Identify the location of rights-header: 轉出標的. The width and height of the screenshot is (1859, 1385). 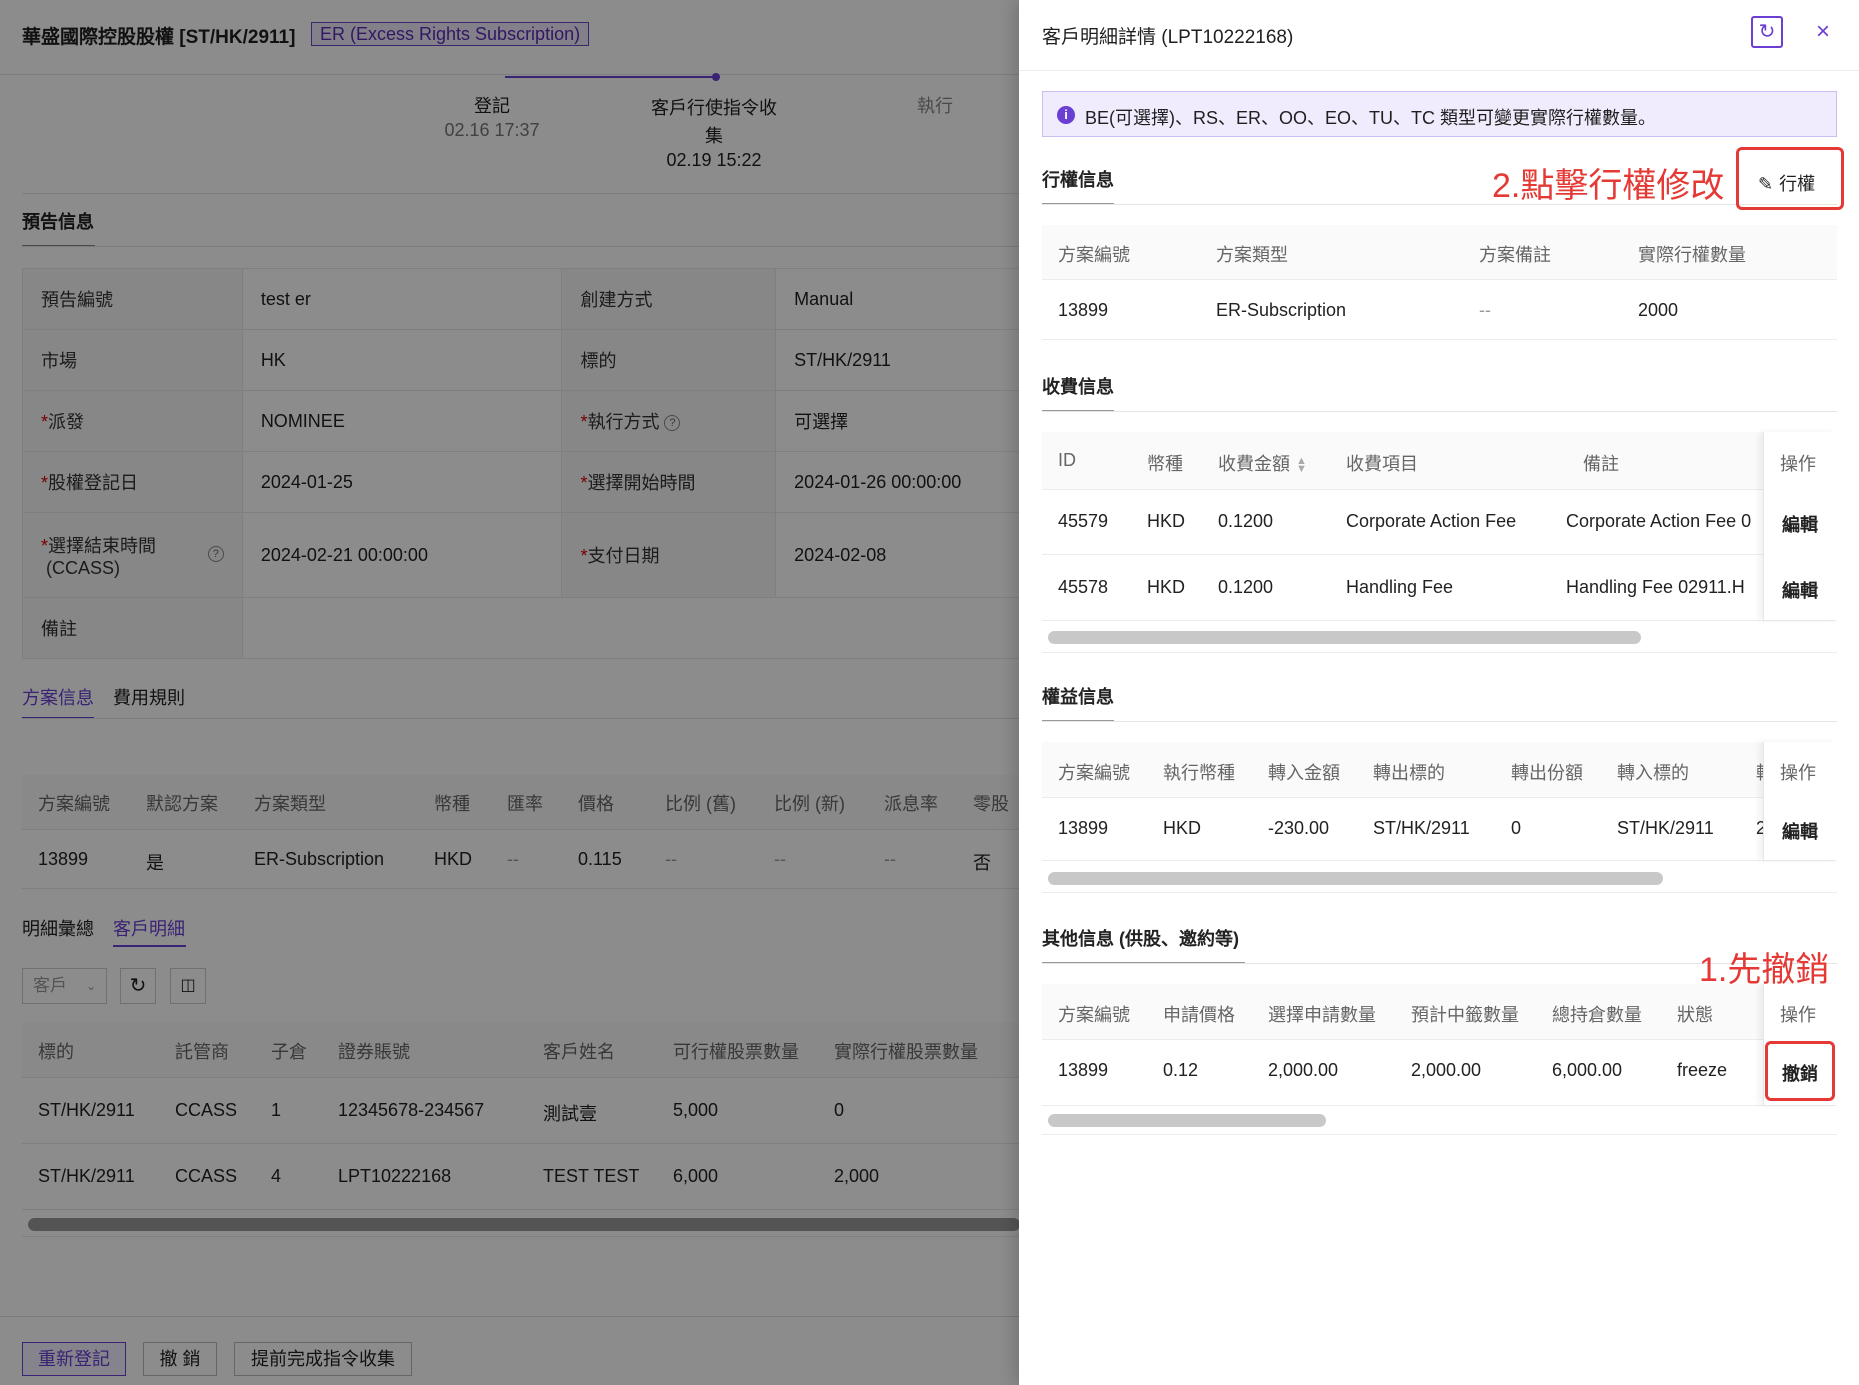
(1409, 773).